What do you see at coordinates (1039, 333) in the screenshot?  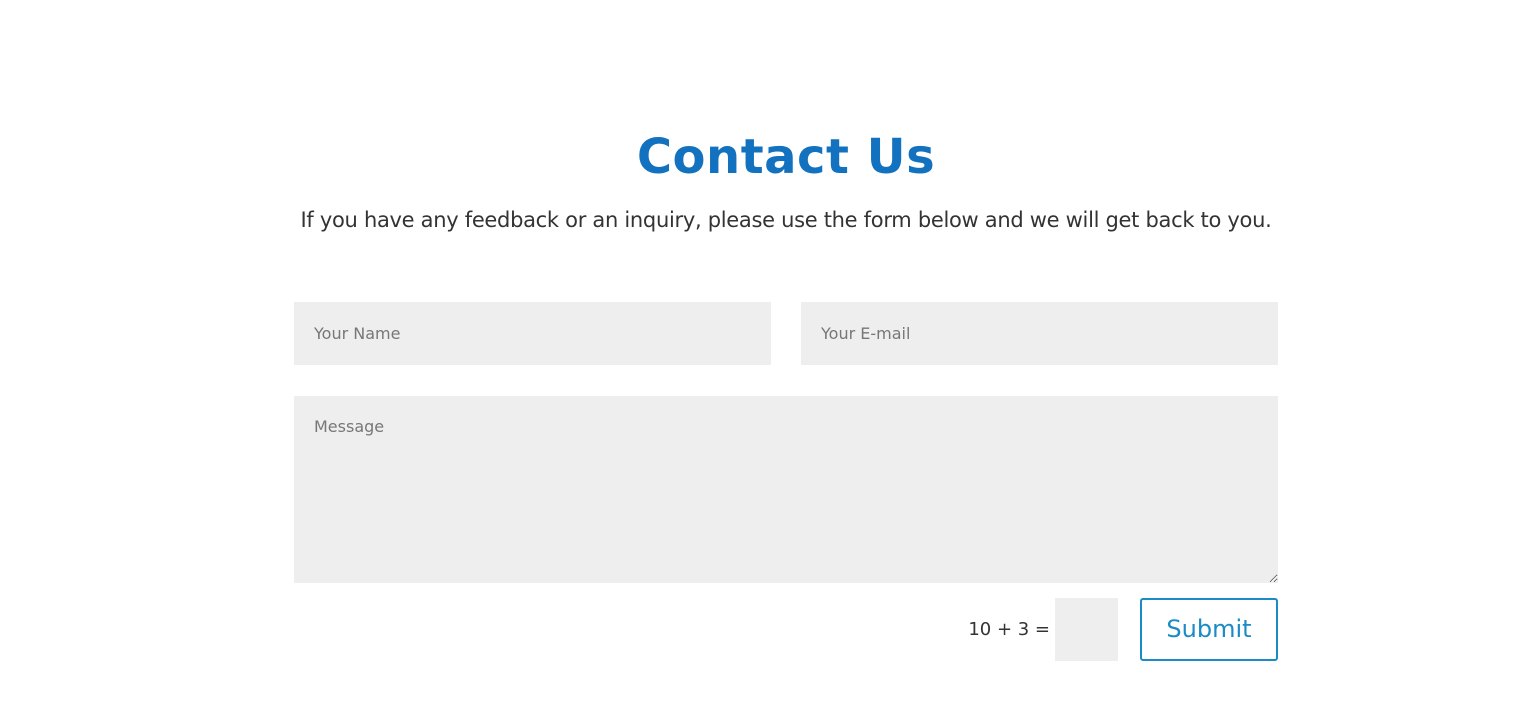 I see `email-field` at bounding box center [1039, 333].